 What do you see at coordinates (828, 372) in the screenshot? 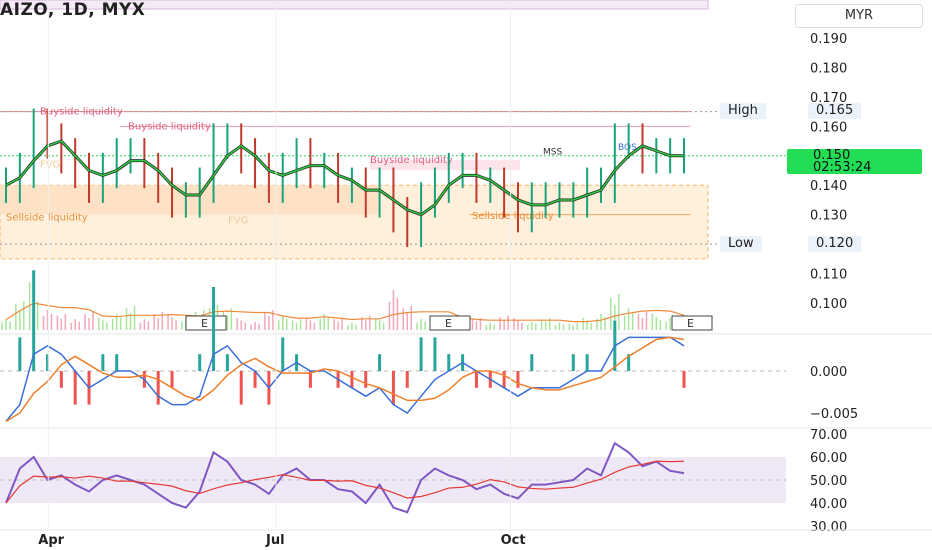
I see `macd-tick-zero: 0.000` at bounding box center [828, 372].